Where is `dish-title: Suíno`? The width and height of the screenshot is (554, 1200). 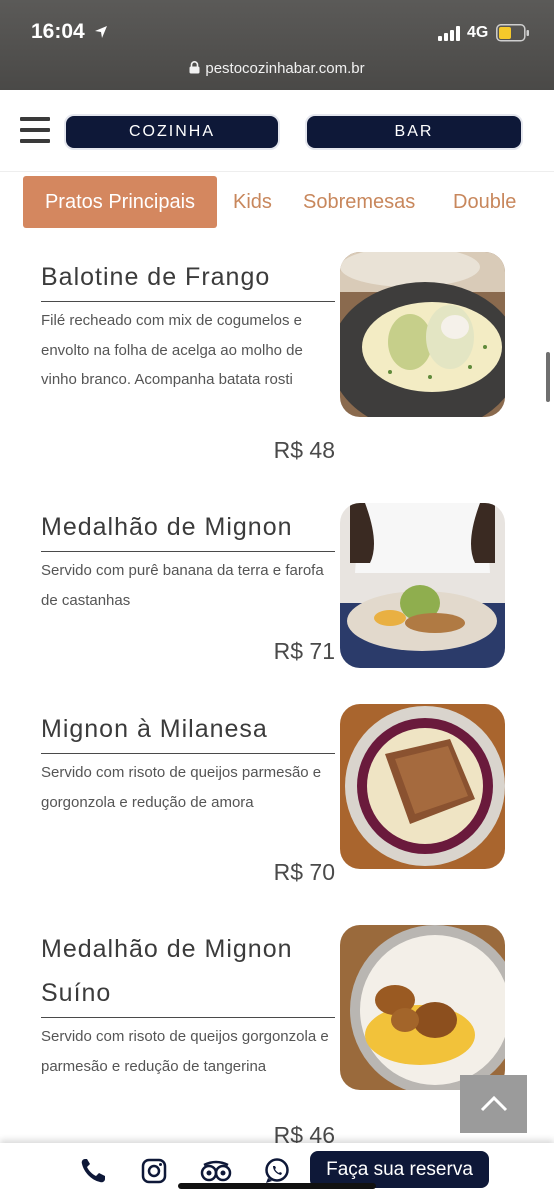 dish-title: Suíno is located at coordinates (76, 993).